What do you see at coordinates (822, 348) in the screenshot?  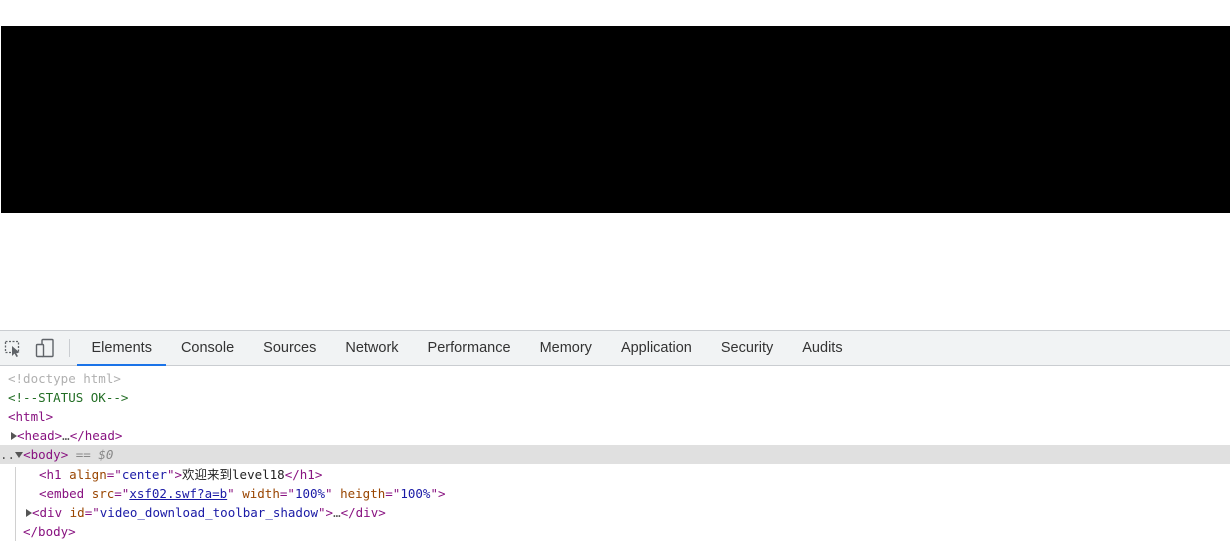 I see `tab-audits: Audits` at bounding box center [822, 348].